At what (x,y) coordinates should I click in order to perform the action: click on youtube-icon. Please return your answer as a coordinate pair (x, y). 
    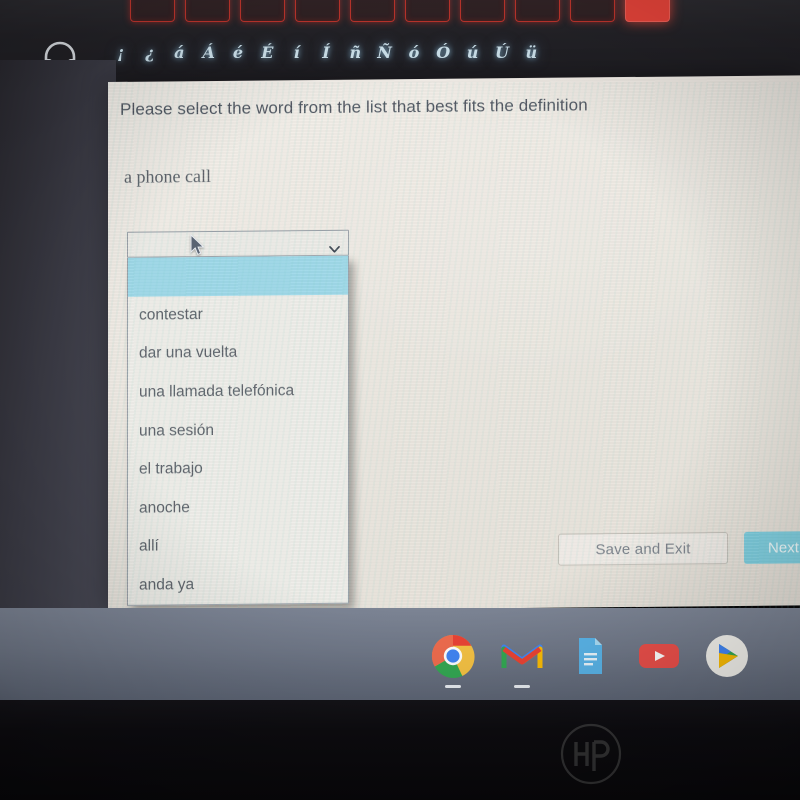
    Looking at the image, I should click on (659, 656).